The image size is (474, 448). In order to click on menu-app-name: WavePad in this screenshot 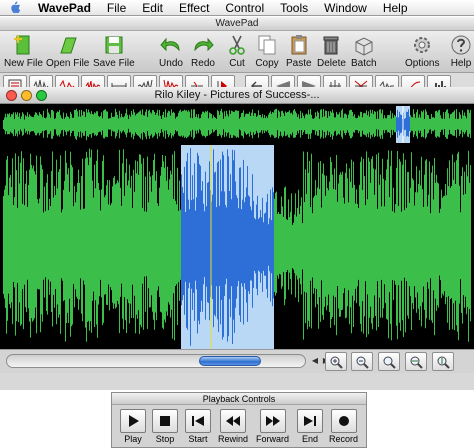, I will do `click(64, 8)`.